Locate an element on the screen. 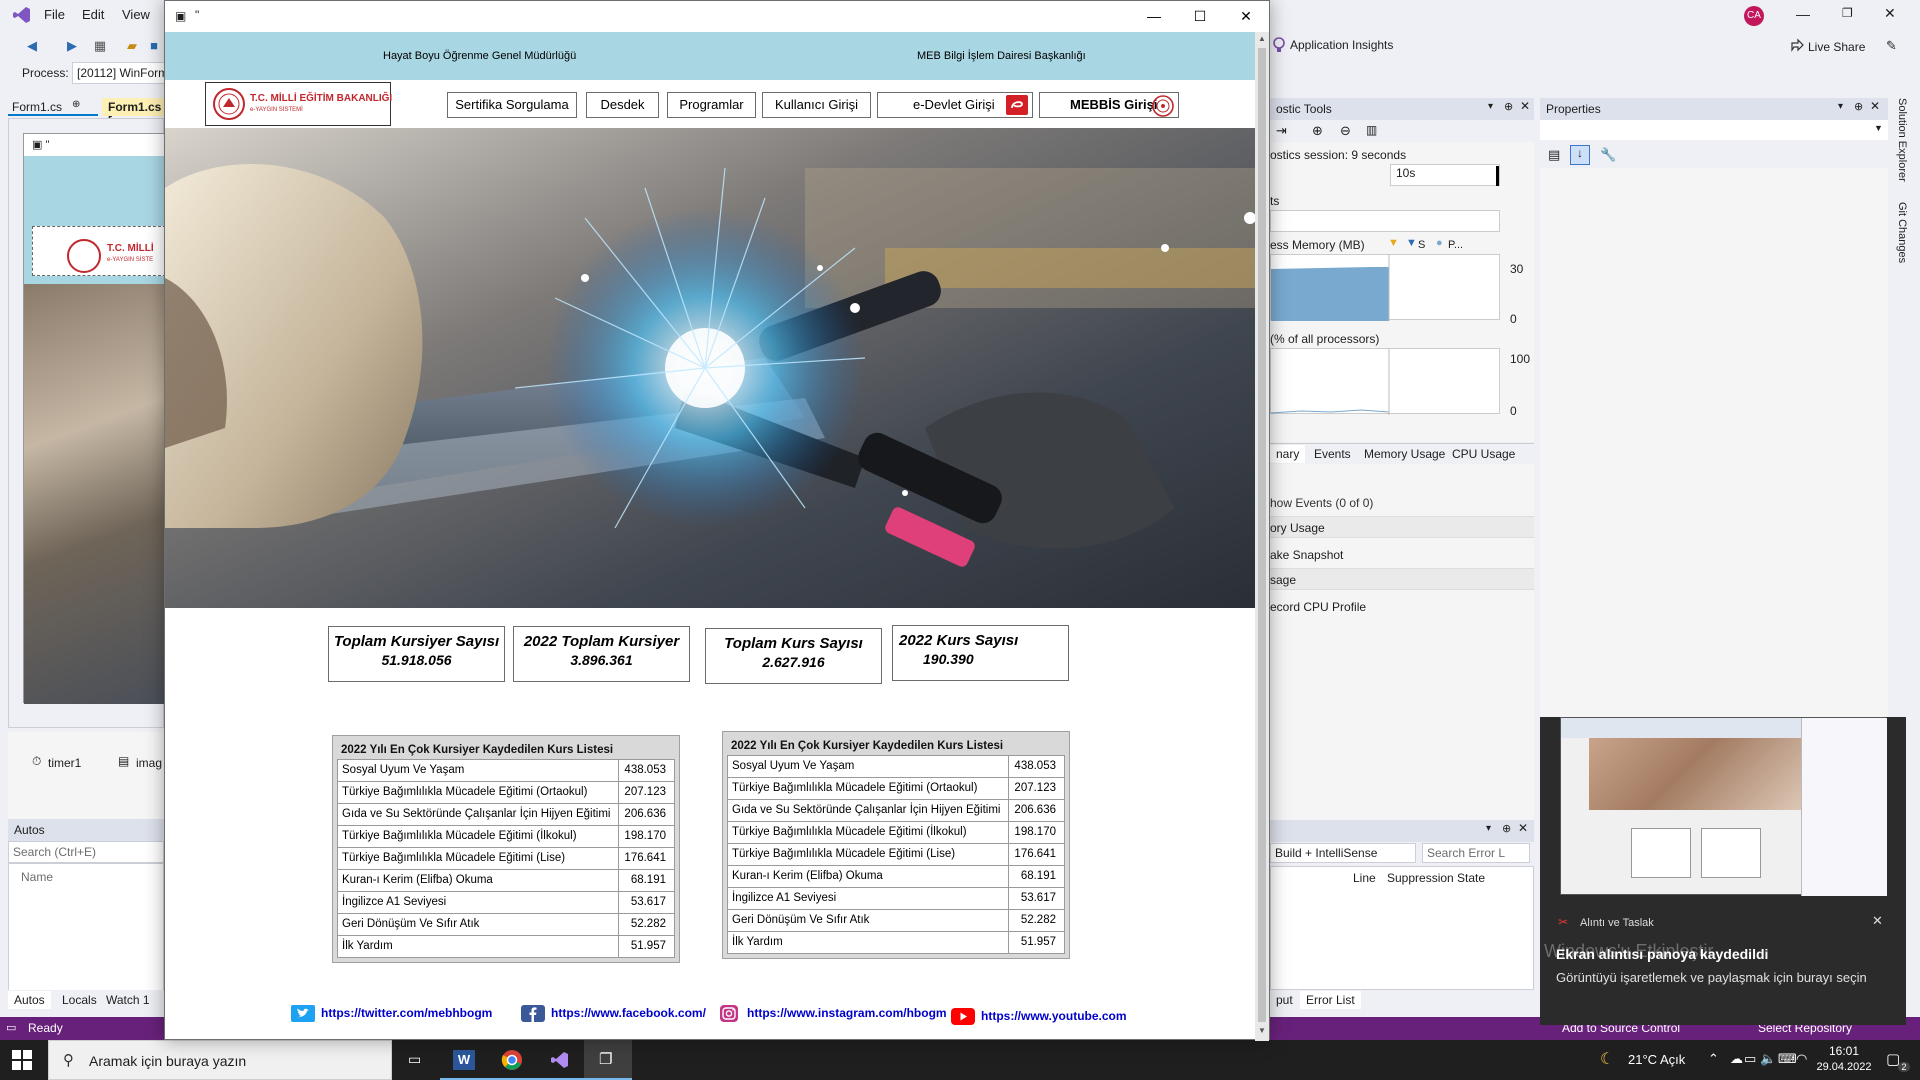 The image size is (1920, 1080). new-project-icon: ▦ is located at coordinates (100, 46).